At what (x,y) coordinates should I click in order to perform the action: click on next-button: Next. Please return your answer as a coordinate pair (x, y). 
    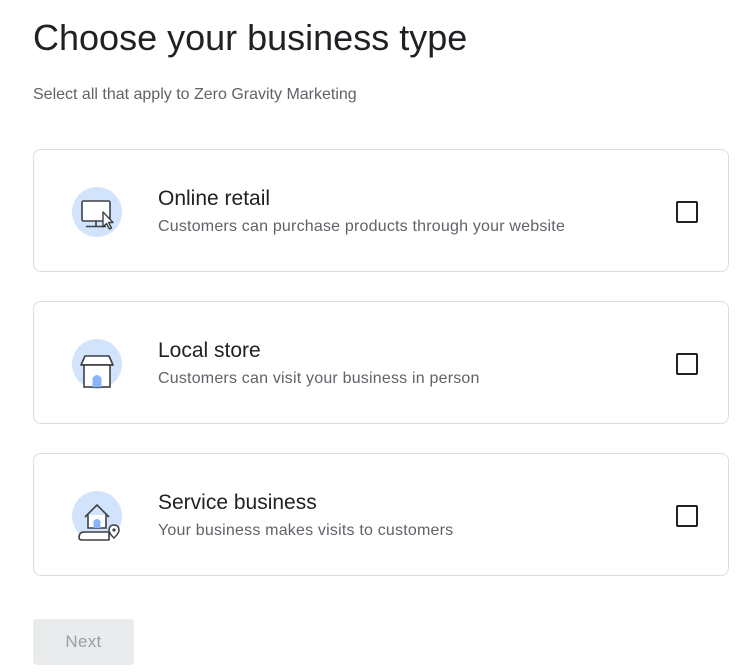
    Looking at the image, I should click on (83, 642).